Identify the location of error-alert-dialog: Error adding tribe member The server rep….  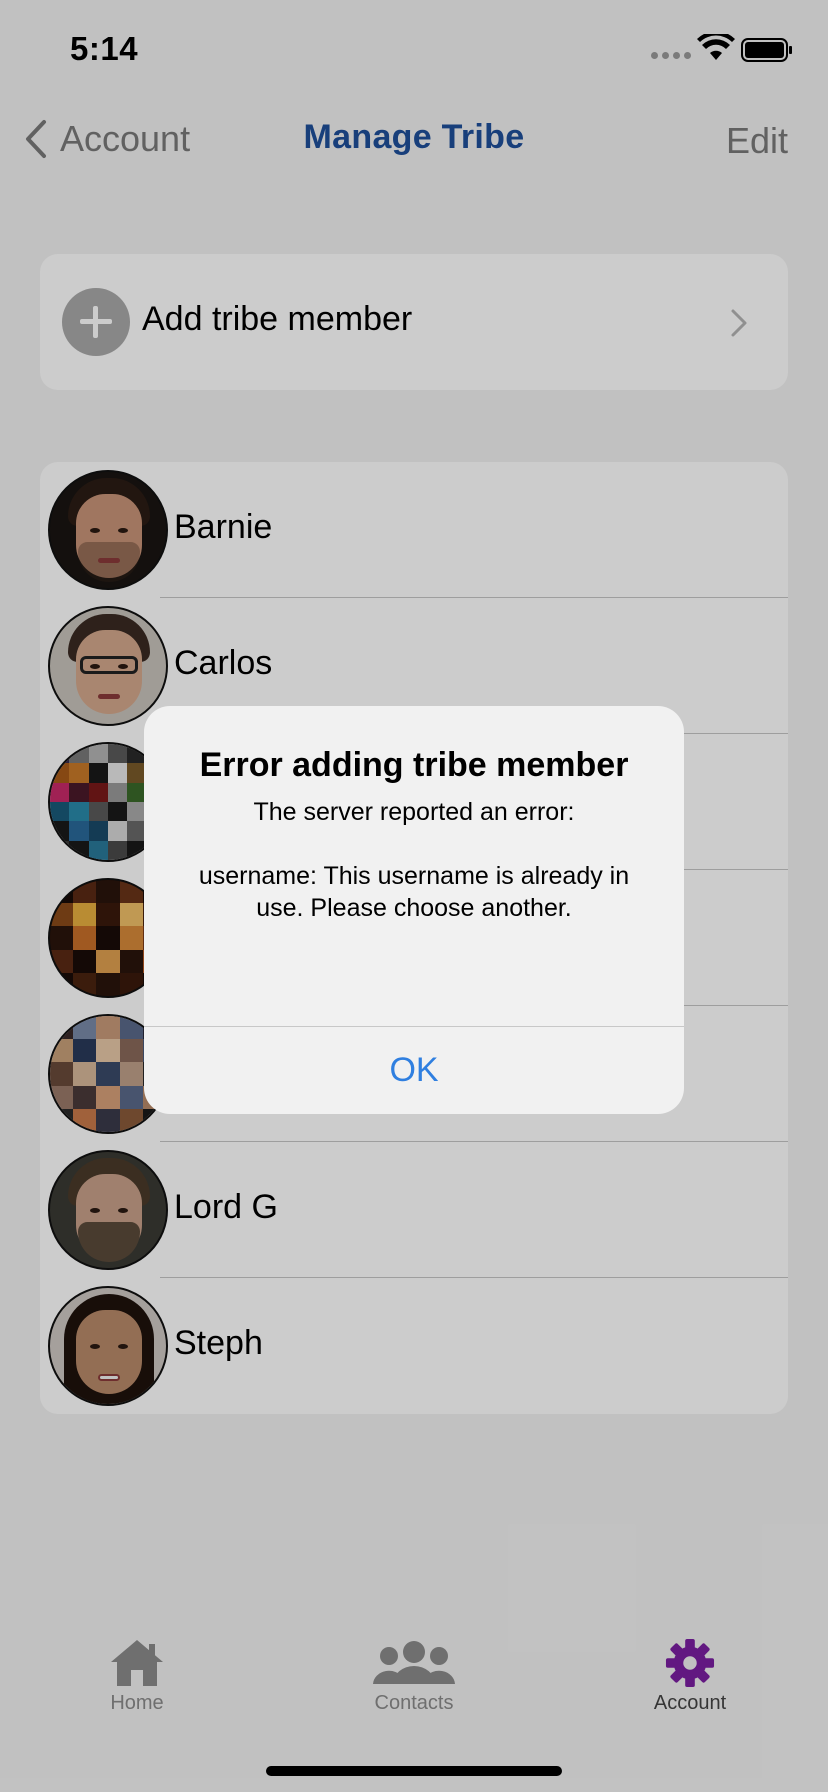
(414, 910).